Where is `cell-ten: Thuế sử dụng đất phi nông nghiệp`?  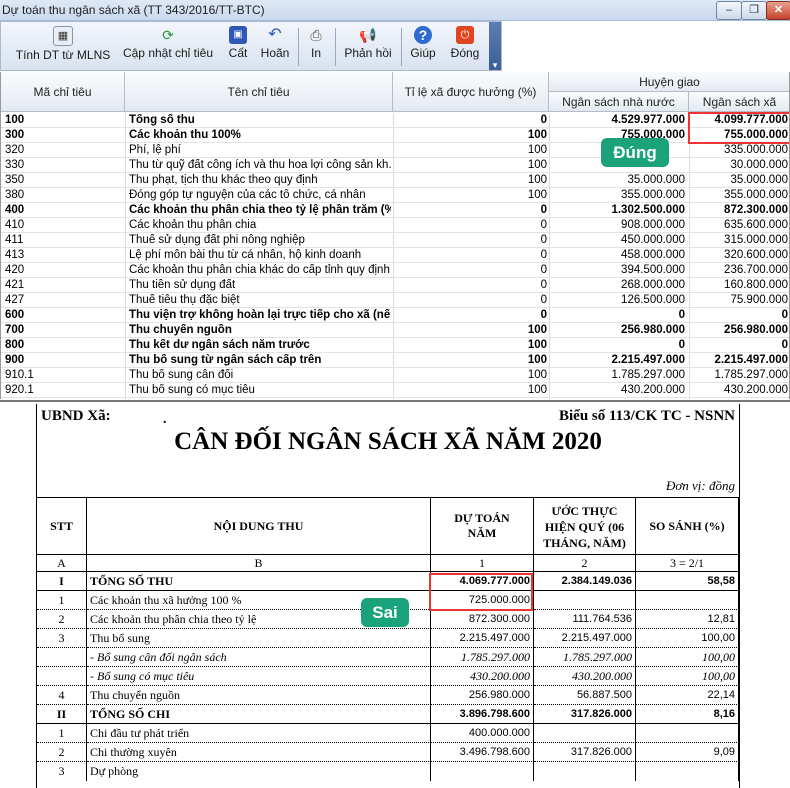 cell-ten: Thuế sử dụng đất phi nông nghiệp is located at coordinates (217, 240).